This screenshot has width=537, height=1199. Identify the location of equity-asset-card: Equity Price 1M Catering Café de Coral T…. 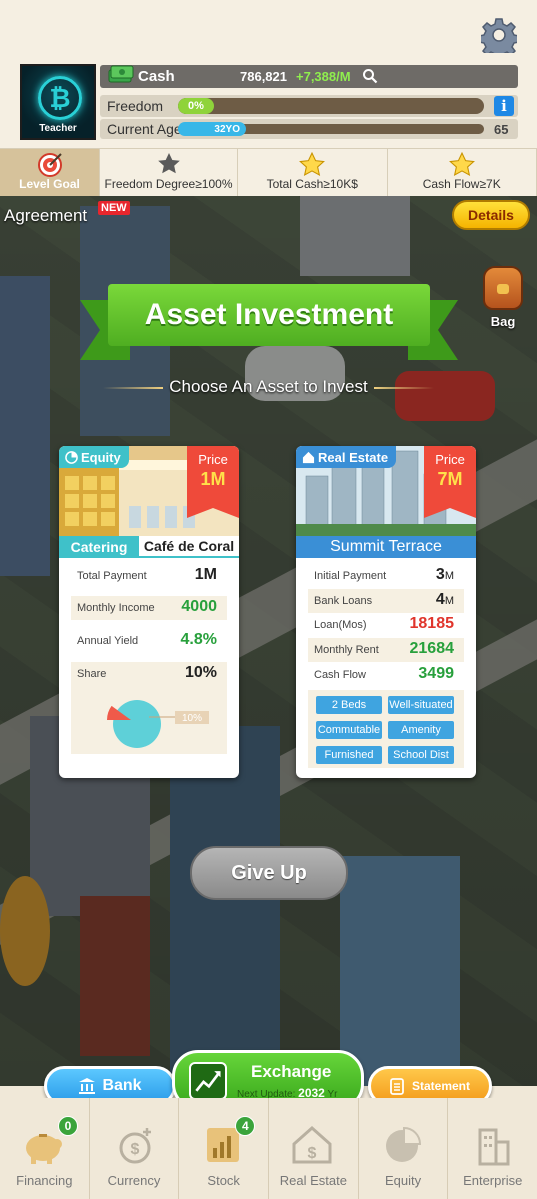
(149, 612).